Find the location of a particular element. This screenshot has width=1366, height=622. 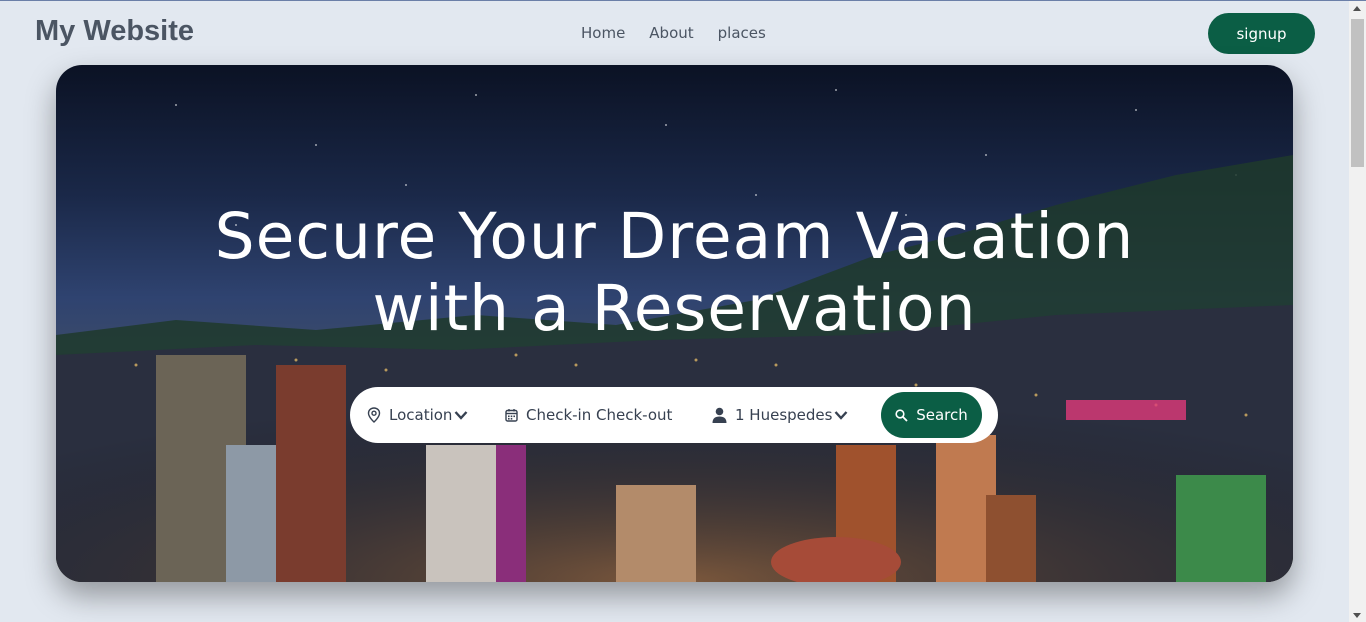

guests-label: 1 Huespedes is located at coordinates (784, 415).